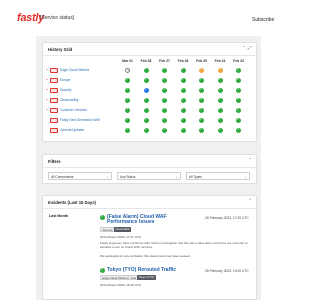 The height and width of the screenshot is (300, 320). Describe the element at coordinates (263, 20) in the screenshot. I see `subscribe-button: Subscribe` at that location.